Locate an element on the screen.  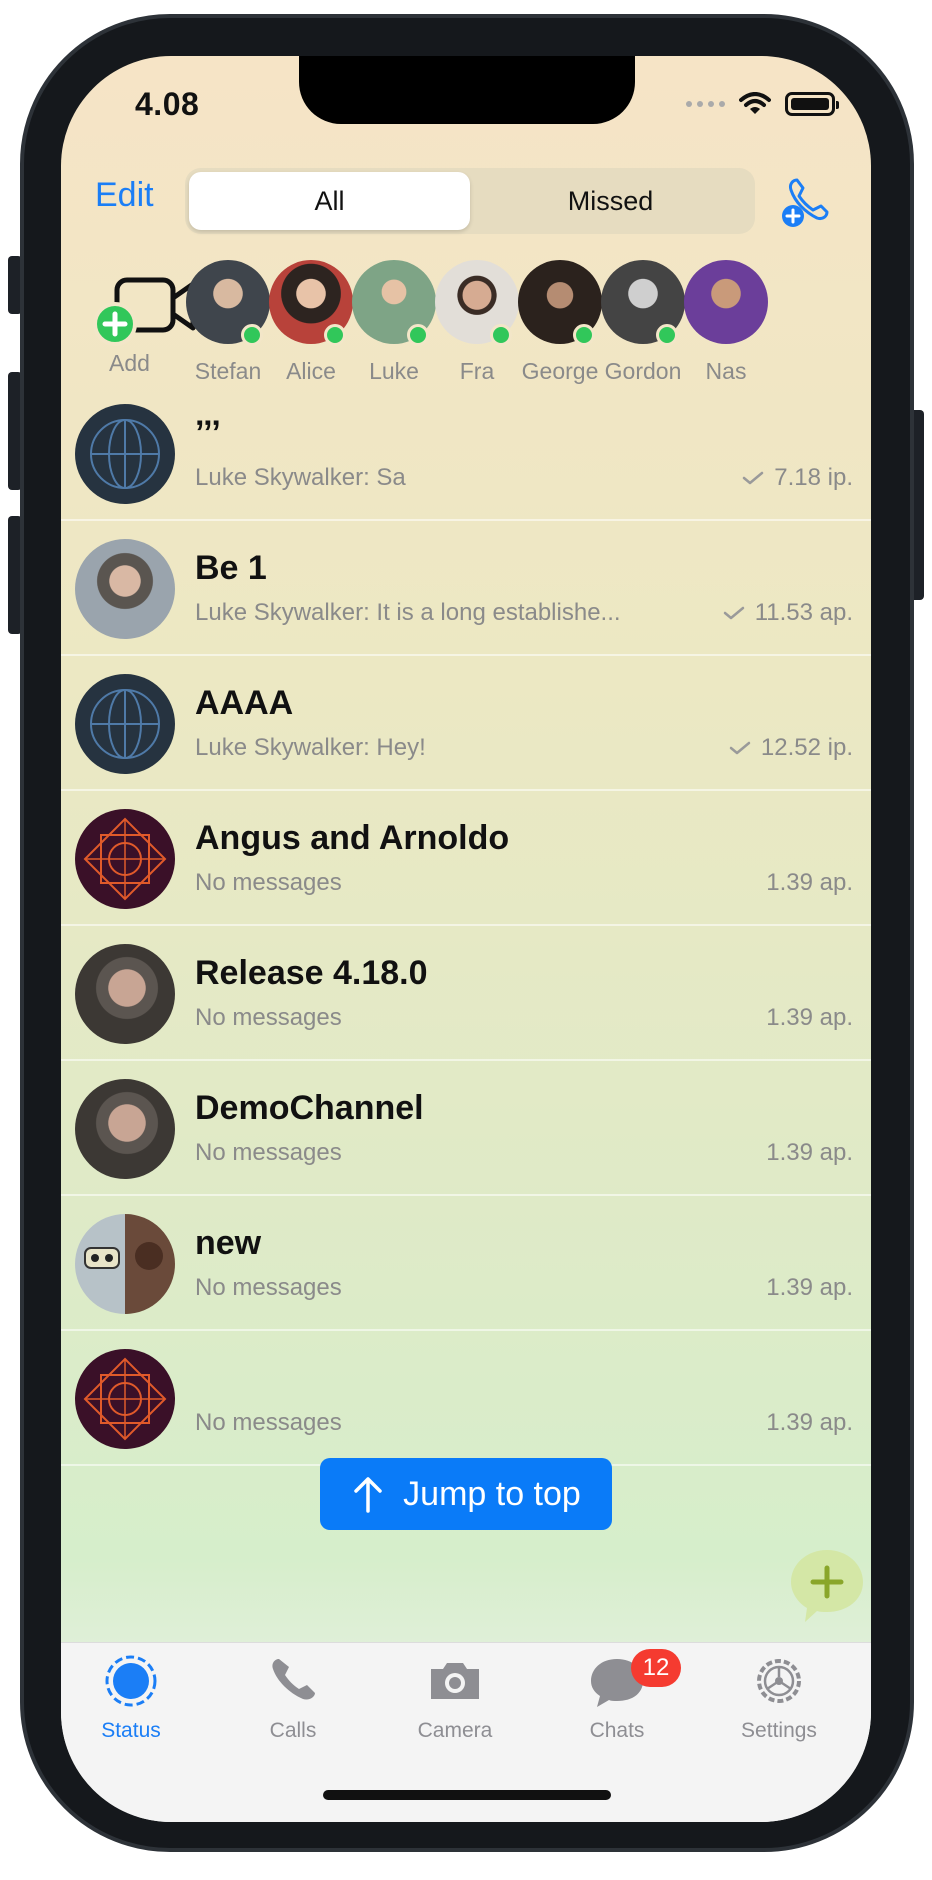
chat-time-text: 12.52 ip. is located at coordinates (806, 747).